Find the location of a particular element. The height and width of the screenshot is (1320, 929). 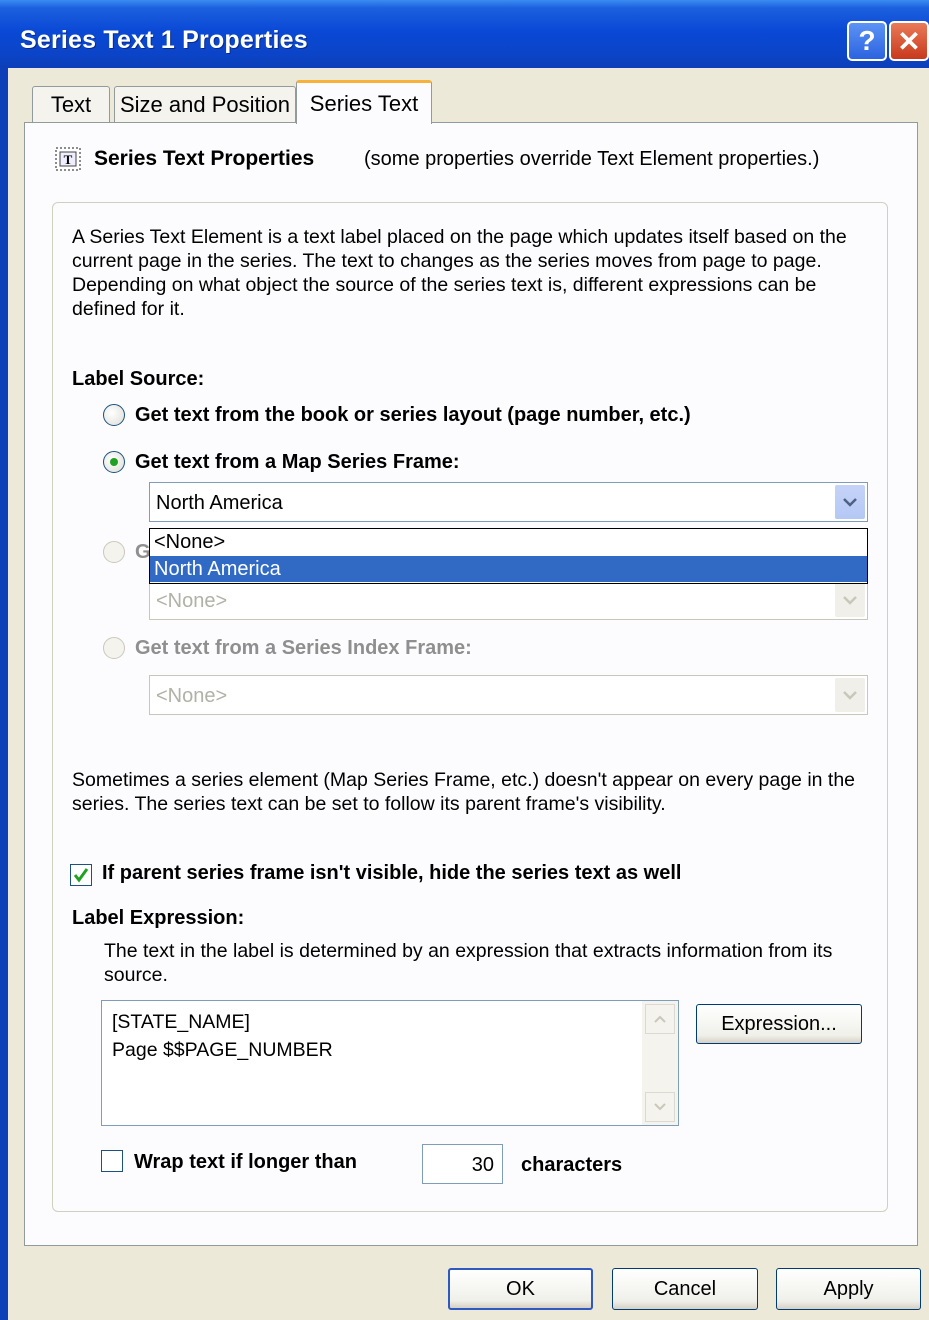

radio-map-series-frame is located at coordinates (114, 462).